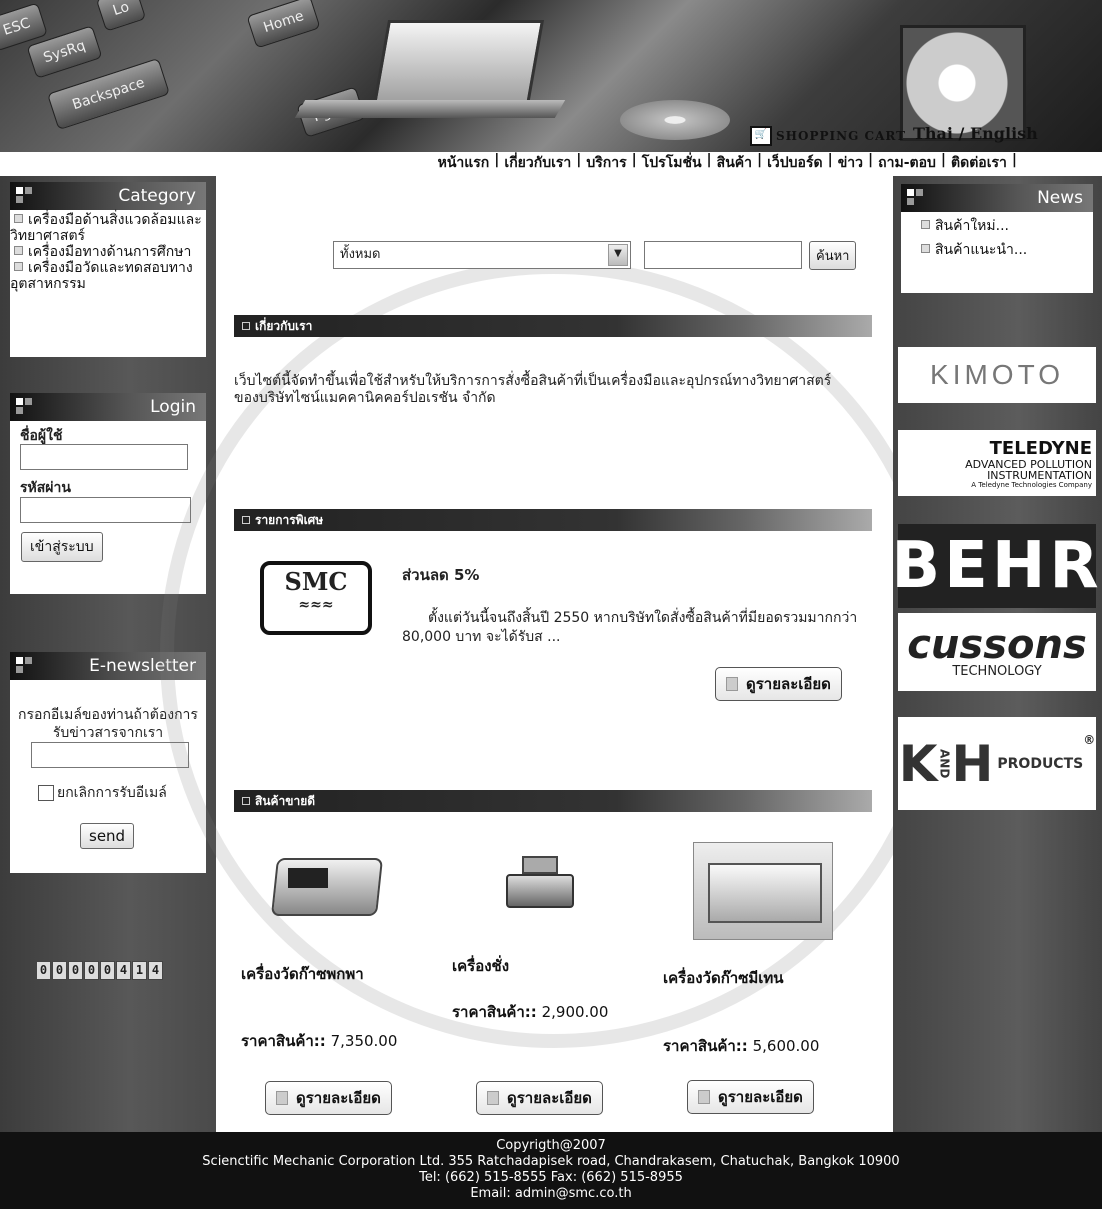 The image size is (1102, 1209). What do you see at coordinates (311, 974) in the screenshot?
I see `product-name: เครื่องวัดก๊าซพกพา` at bounding box center [311, 974].